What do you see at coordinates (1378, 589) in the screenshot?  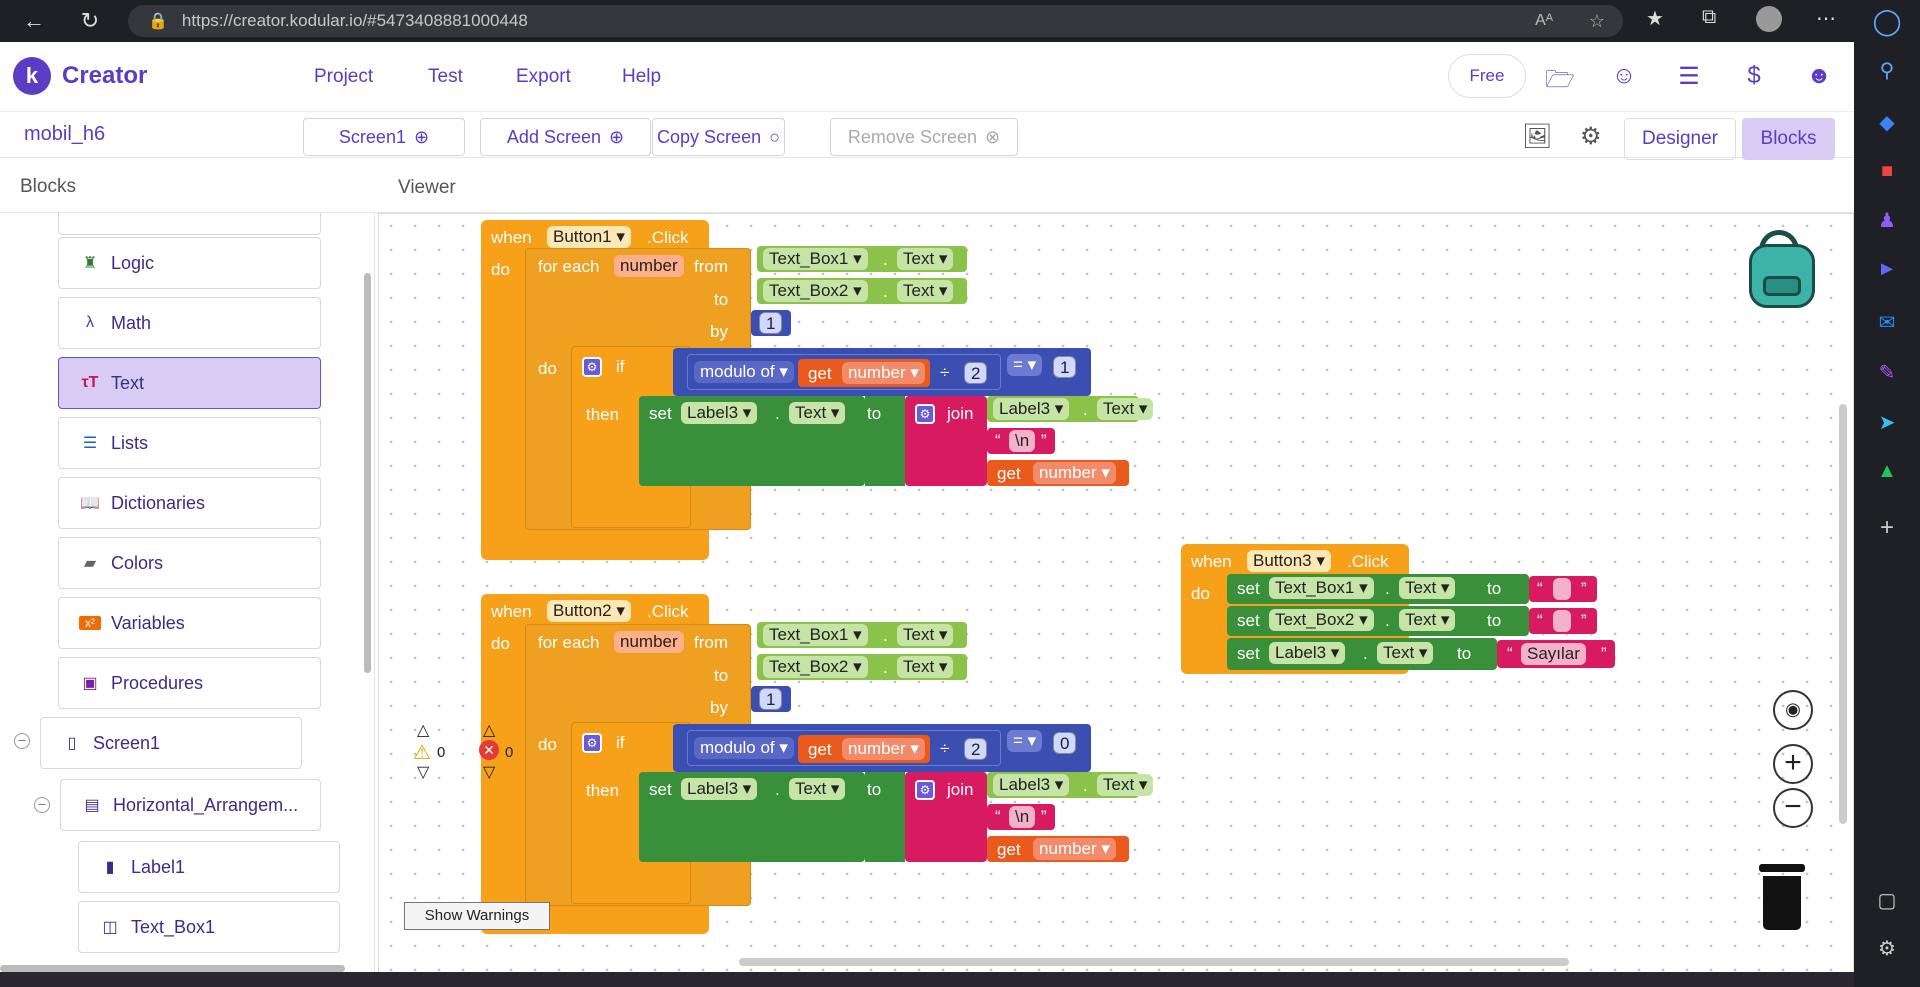 I see `set-textbox1-block: set Text_Box1 ▾ . Text ▾ to` at bounding box center [1378, 589].